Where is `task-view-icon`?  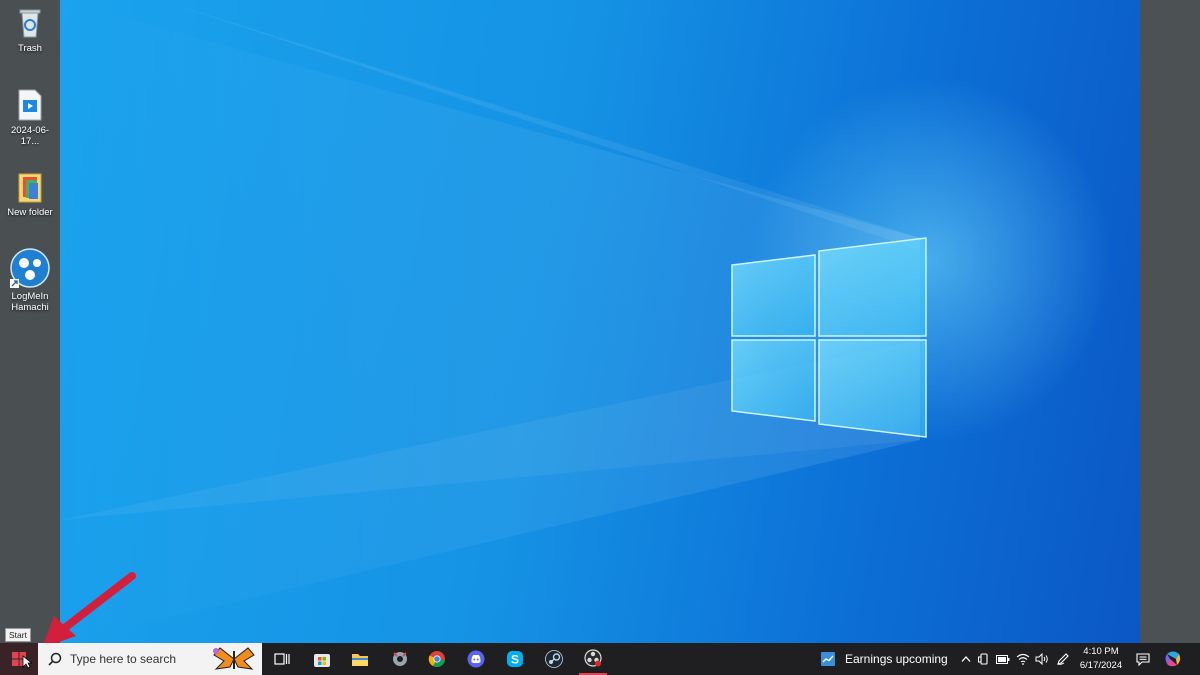
task-view-icon is located at coordinates (282, 659).